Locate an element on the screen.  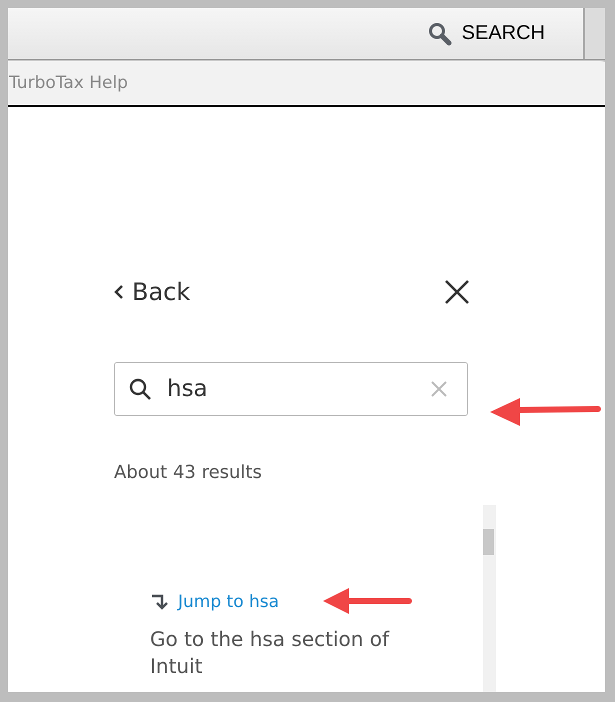
back-button: Back is located at coordinates (152, 292).